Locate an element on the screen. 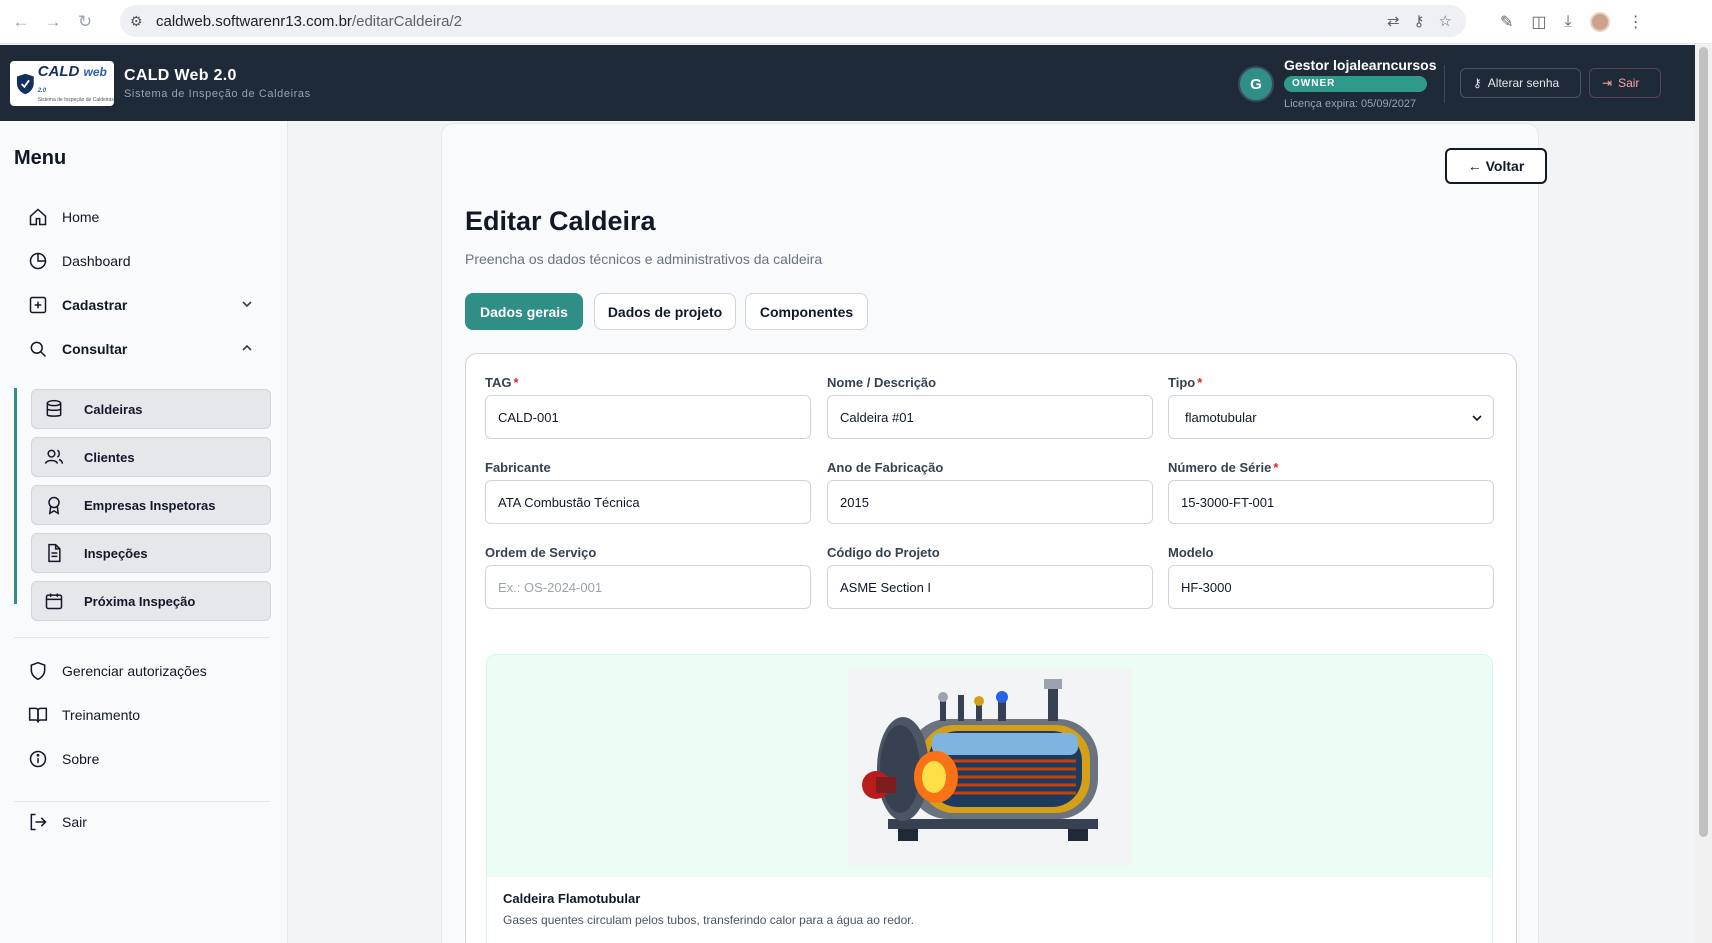  user-name: Gestor lojalearncursos is located at coordinates (1360, 65).